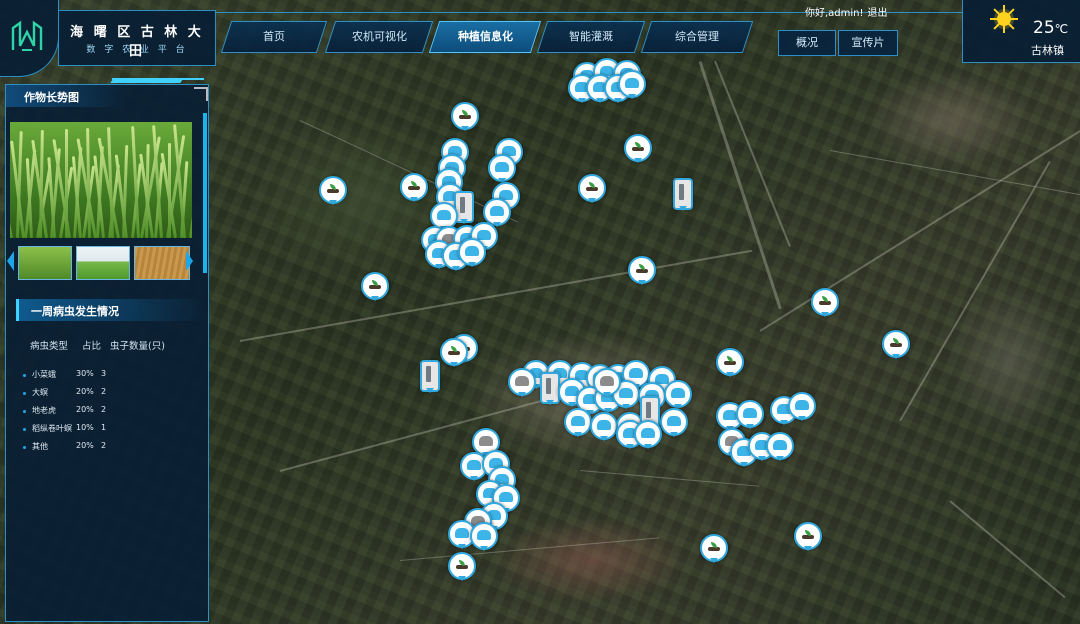 The width and height of the screenshot is (1080, 624). What do you see at coordinates (52, 428) in the screenshot?
I see `pest-type: 稻纵卷叶螟` at bounding box center [52, 428].